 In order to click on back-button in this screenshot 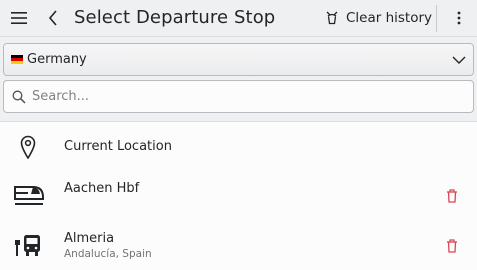, I will do `click(53, 18)`.